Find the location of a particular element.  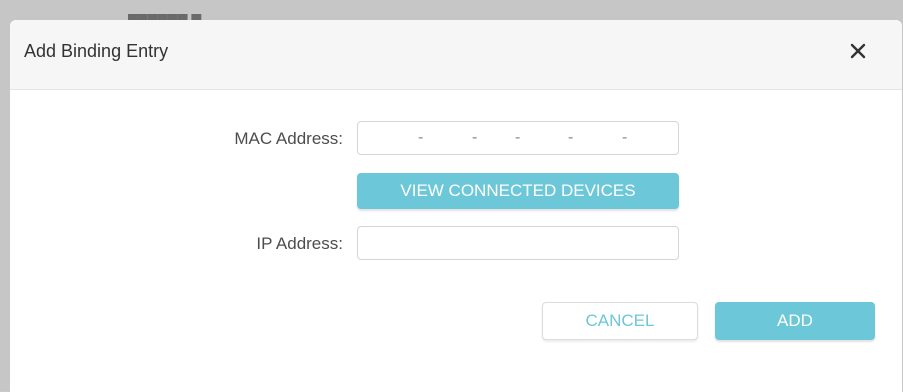

close-icon is located at coordinates (858, 51).